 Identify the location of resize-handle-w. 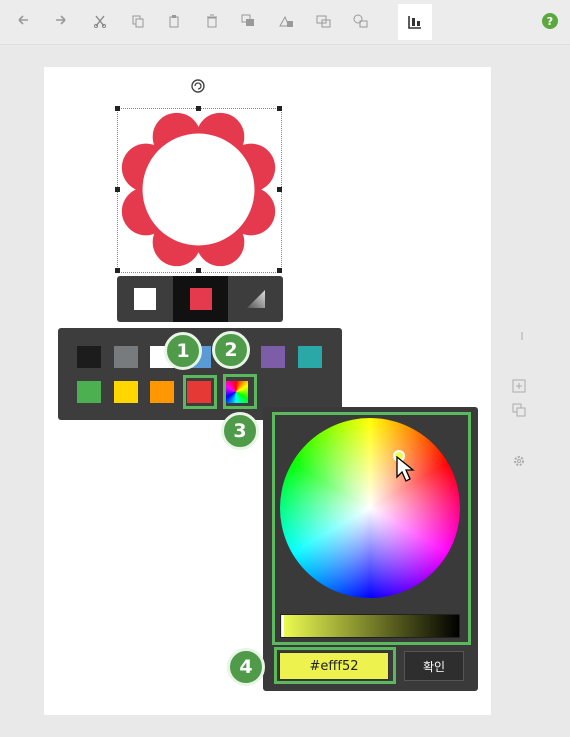
(117, 189).